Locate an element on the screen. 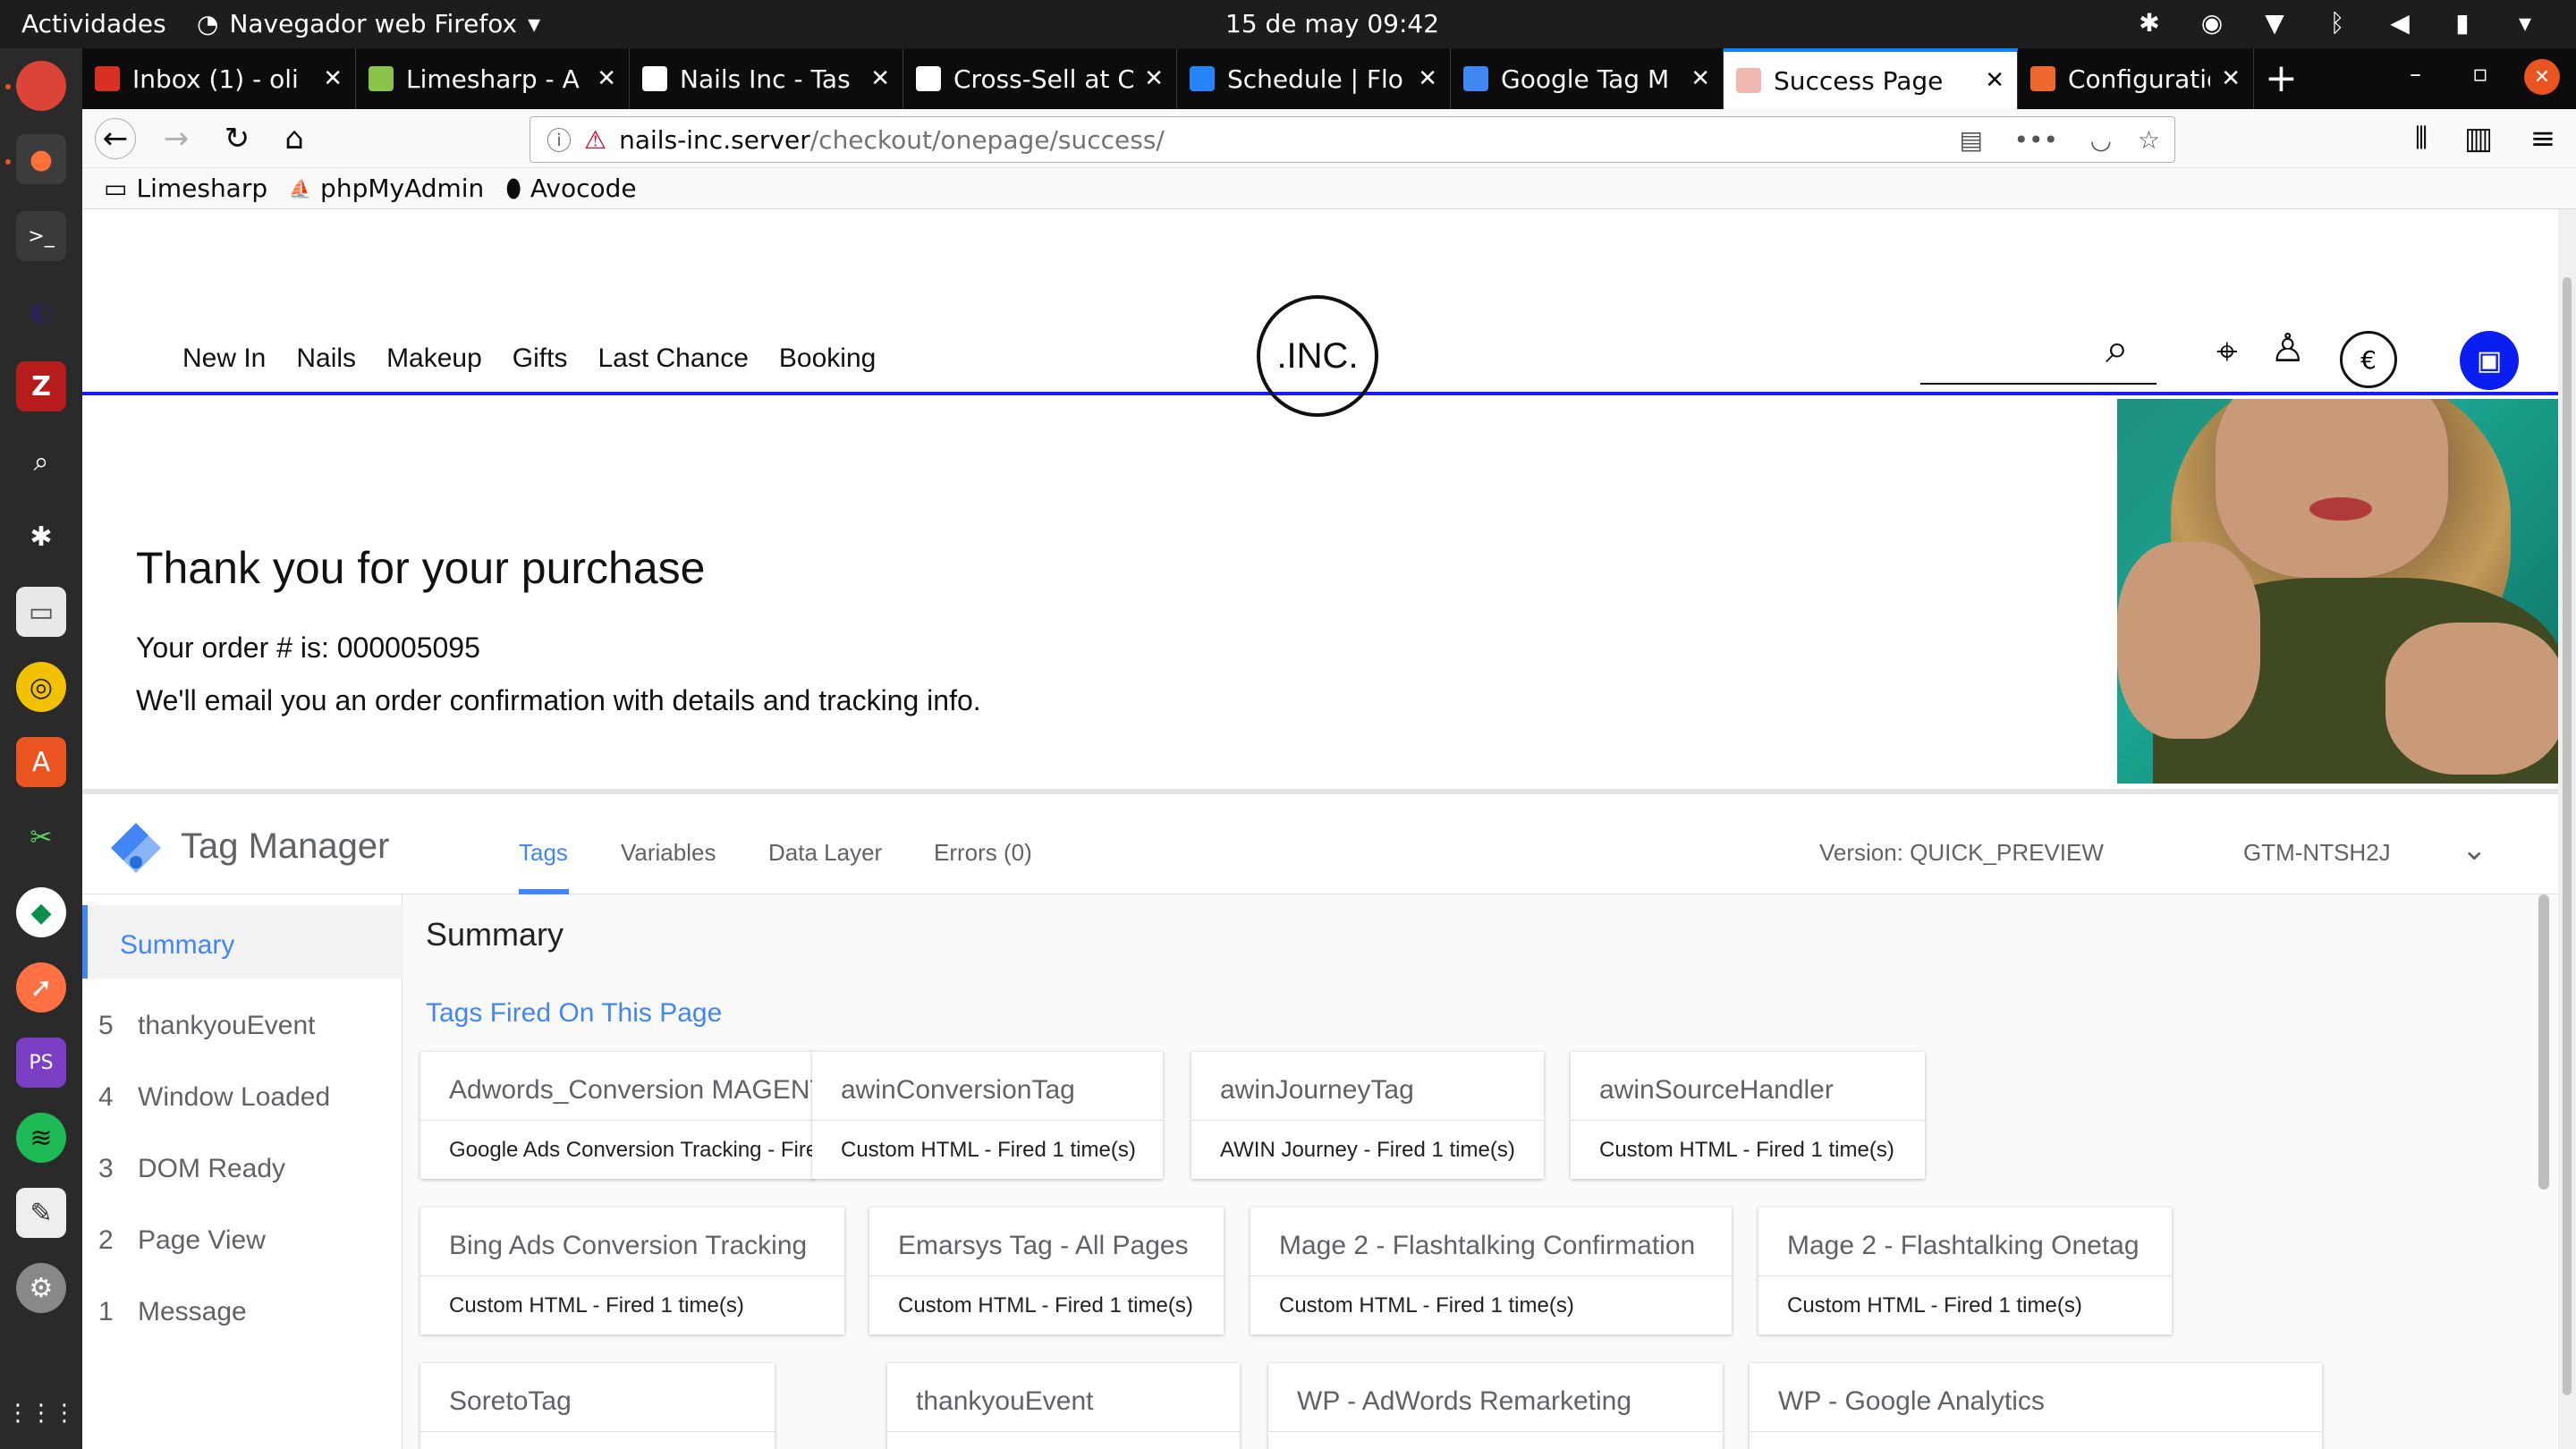 This screenshot has height=1449, width=2576. tab-tags: Tags is located at coordinates (543, 853).